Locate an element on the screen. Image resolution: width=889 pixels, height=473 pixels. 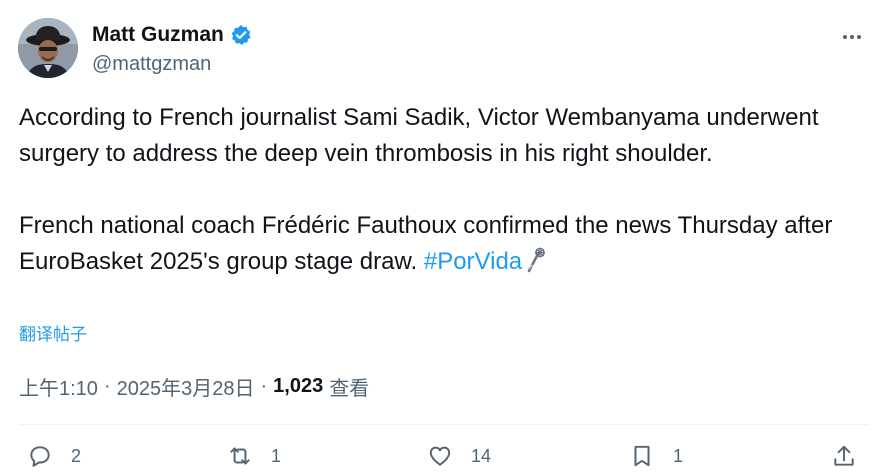
tweet-header: Matt Guzman @mattgzman is located at coordinates (444, 49).